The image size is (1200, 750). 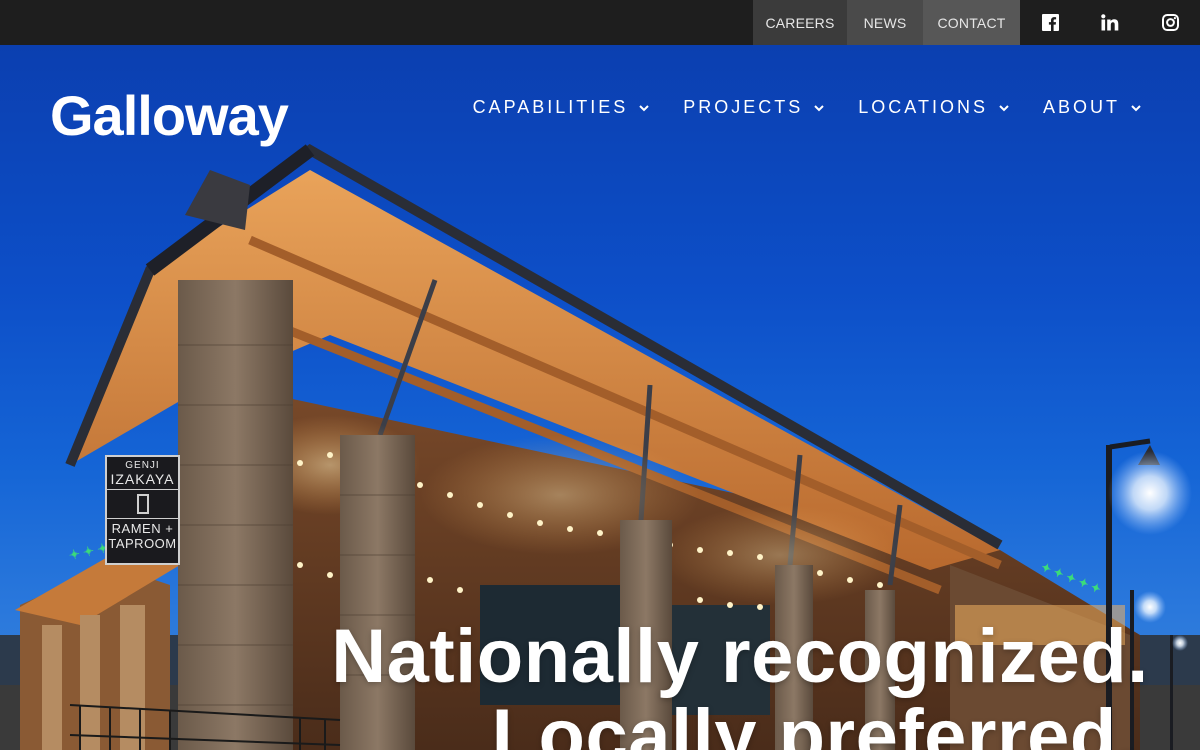 I want to click on sign-line-2: IZAKAYA, so click(x=142, y=480).